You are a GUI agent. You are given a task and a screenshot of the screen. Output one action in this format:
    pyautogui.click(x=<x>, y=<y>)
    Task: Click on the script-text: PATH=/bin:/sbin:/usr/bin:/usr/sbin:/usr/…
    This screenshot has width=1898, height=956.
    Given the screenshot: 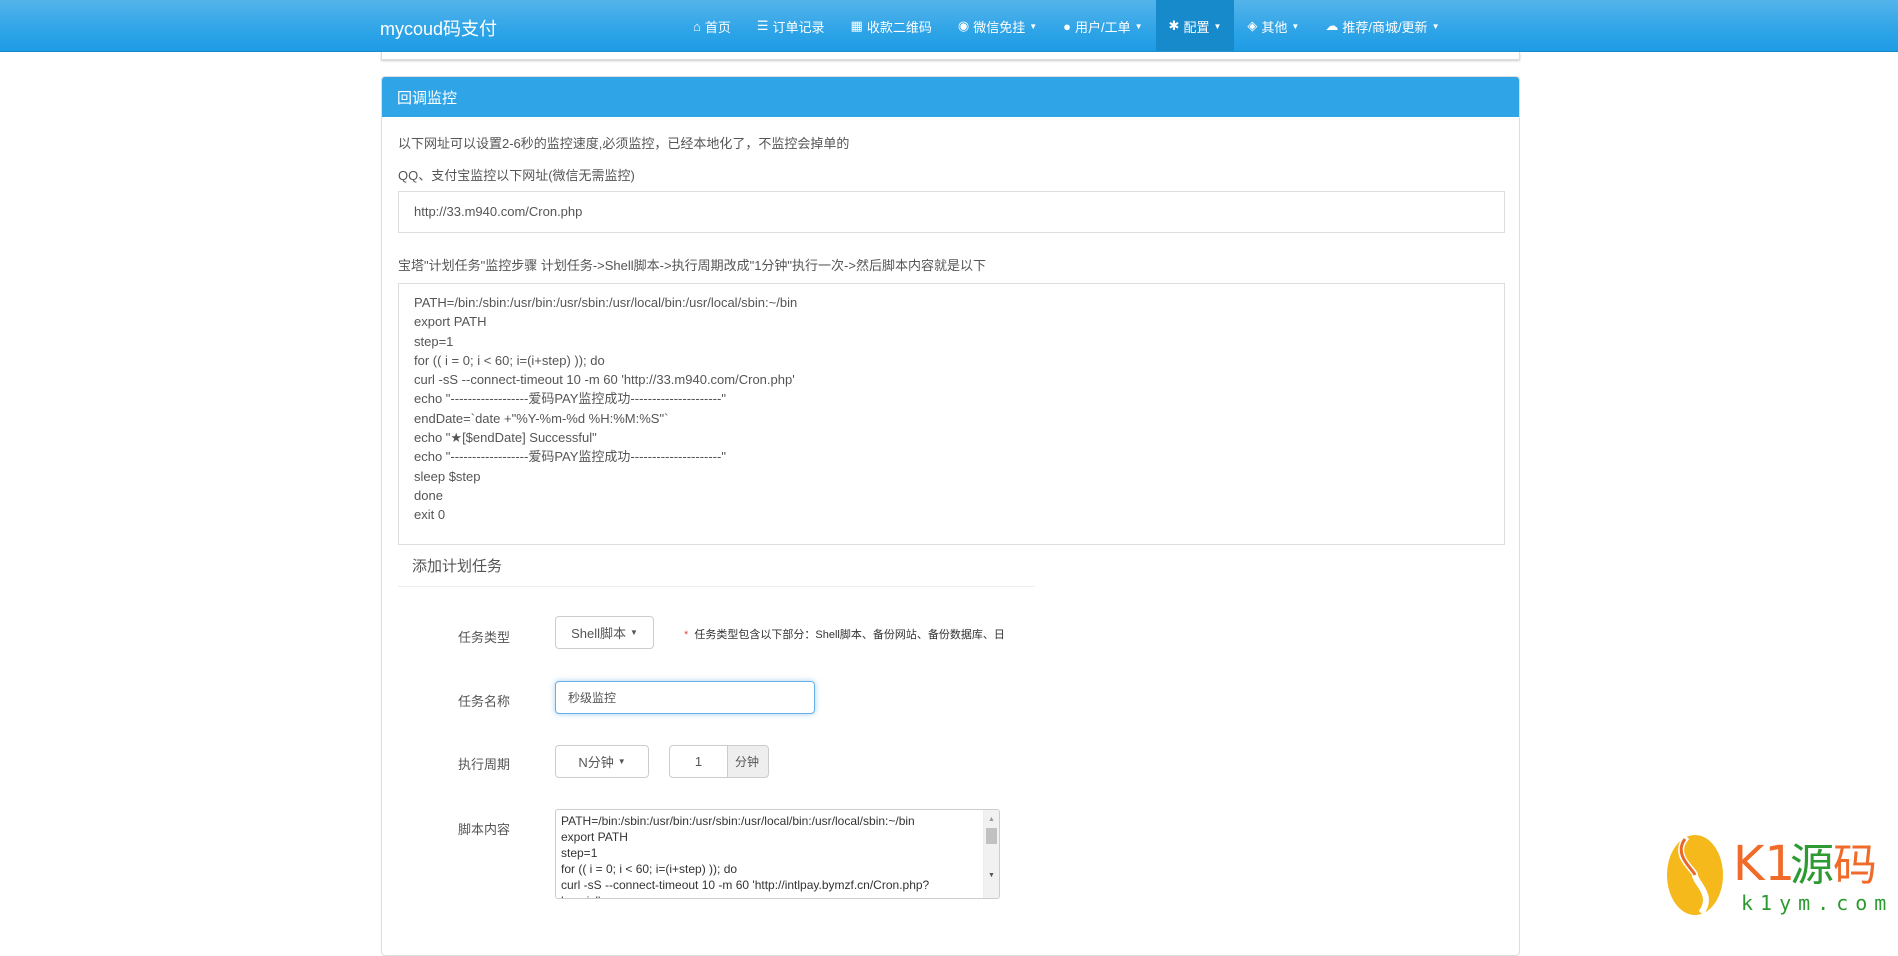 What is the action you would take?
    pyautogui.click(x=745, y=856)
    